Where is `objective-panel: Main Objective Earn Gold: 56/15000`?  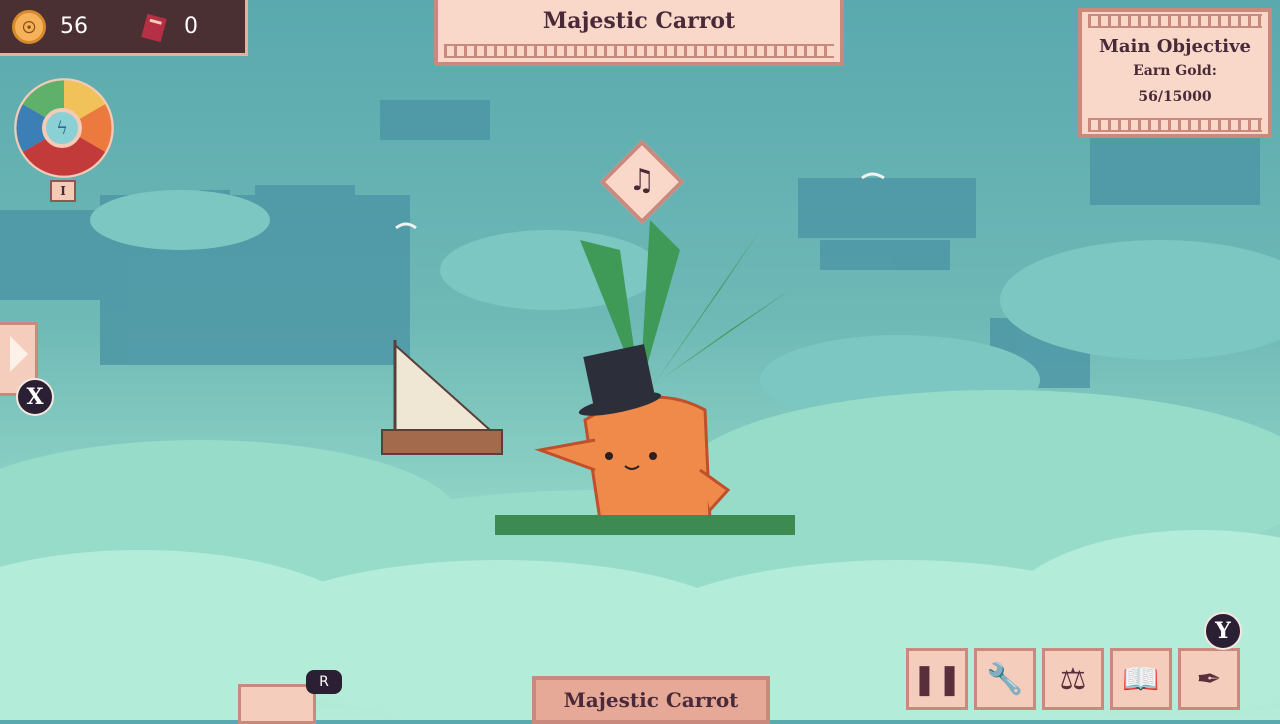 objective-panel: Main Objective Earn Gold: 56/15000 is located at coordinates (1175, 73).